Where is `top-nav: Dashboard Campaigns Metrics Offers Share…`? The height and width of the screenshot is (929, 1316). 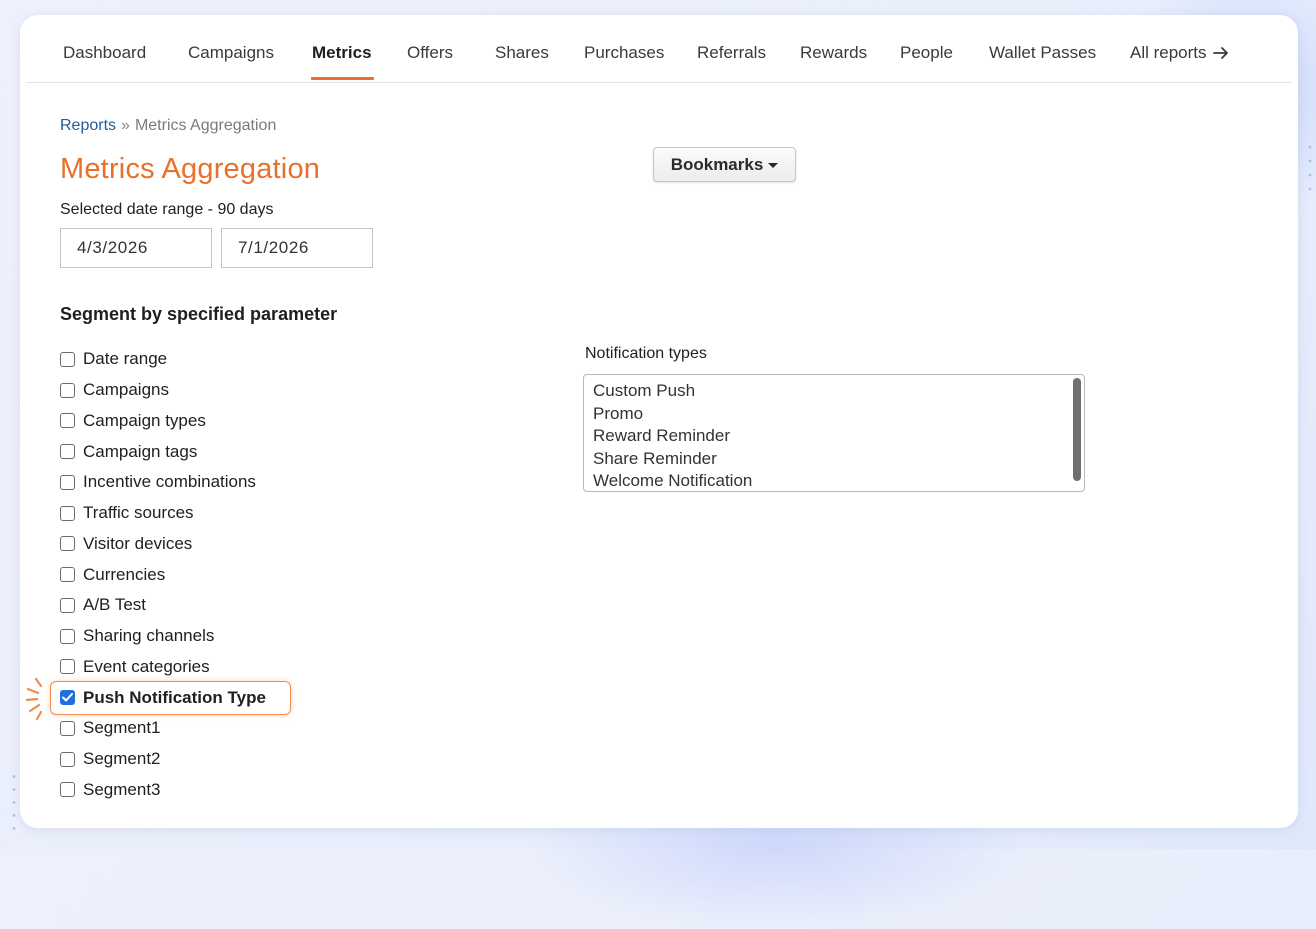
top-nav: Dashboard Campaigns Metrics Offers Share… is located at coordinates (659, 49).